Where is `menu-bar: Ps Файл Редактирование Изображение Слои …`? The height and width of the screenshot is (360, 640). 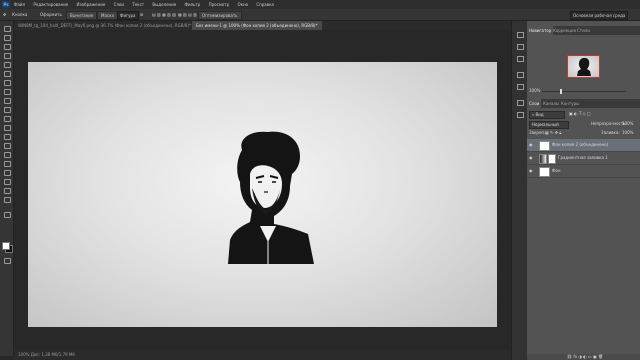
menu-bar: Ps Файл Редактирование Изображение Слои … is located at coordinates (320, 4).